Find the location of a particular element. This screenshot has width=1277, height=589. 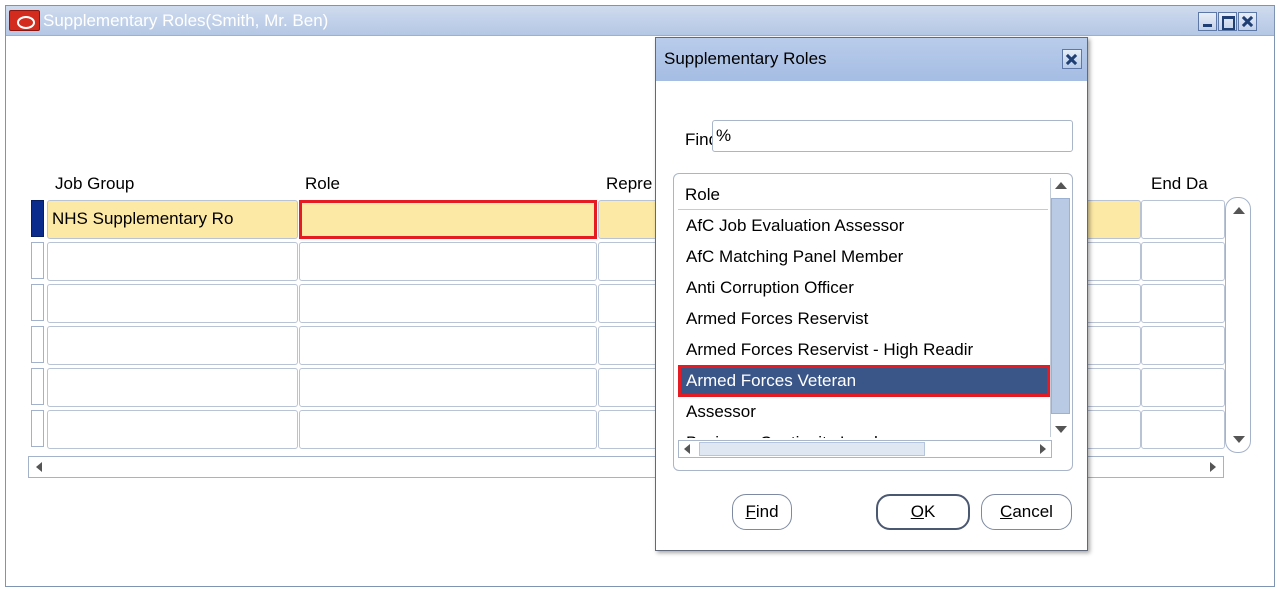

window-title: Supplementary Roles(Smith, Mr. Ben) is located at coordinates (186, 20).